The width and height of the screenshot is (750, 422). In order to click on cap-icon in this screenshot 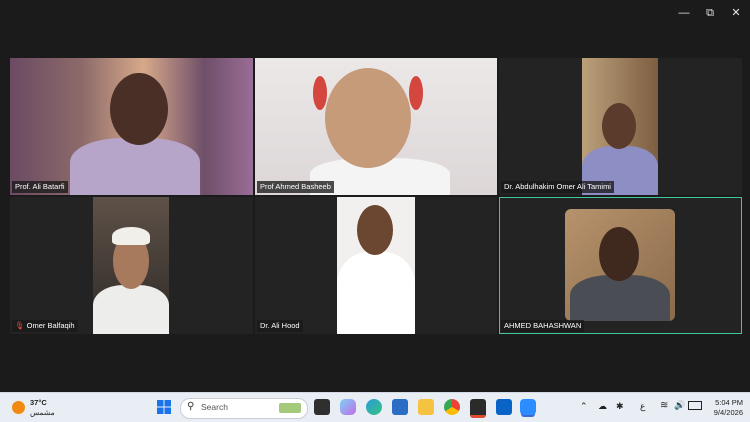, I will do `click(131, 236)`.